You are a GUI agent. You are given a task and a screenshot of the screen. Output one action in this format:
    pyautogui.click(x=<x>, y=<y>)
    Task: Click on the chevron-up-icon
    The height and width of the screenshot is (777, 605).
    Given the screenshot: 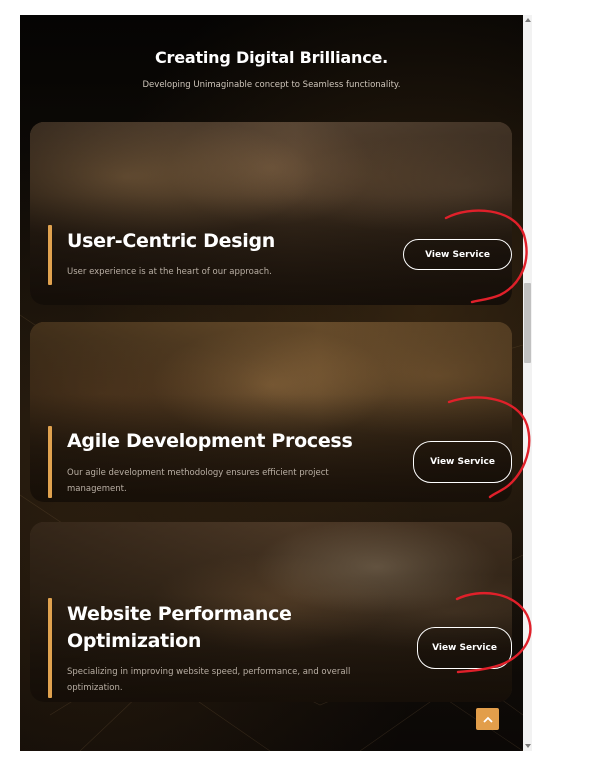 What is the action you would take?
    pyautogui.click(x=487, y=719)
    